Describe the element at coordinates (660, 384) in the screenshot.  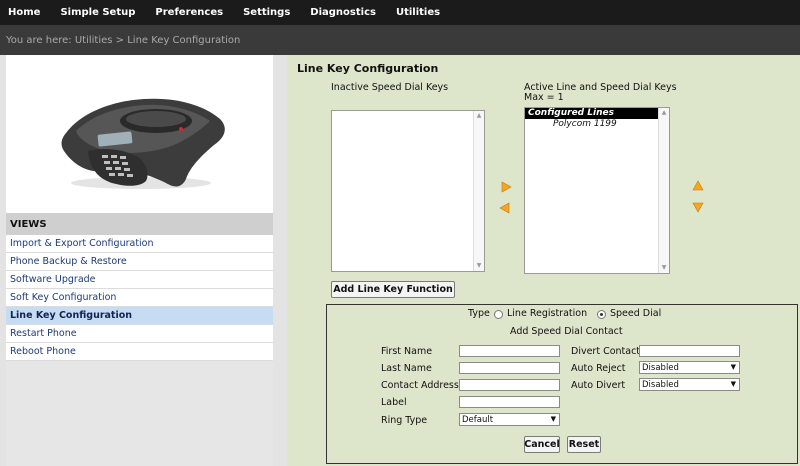
I see `auto-divert-value: Disabled` at that location.